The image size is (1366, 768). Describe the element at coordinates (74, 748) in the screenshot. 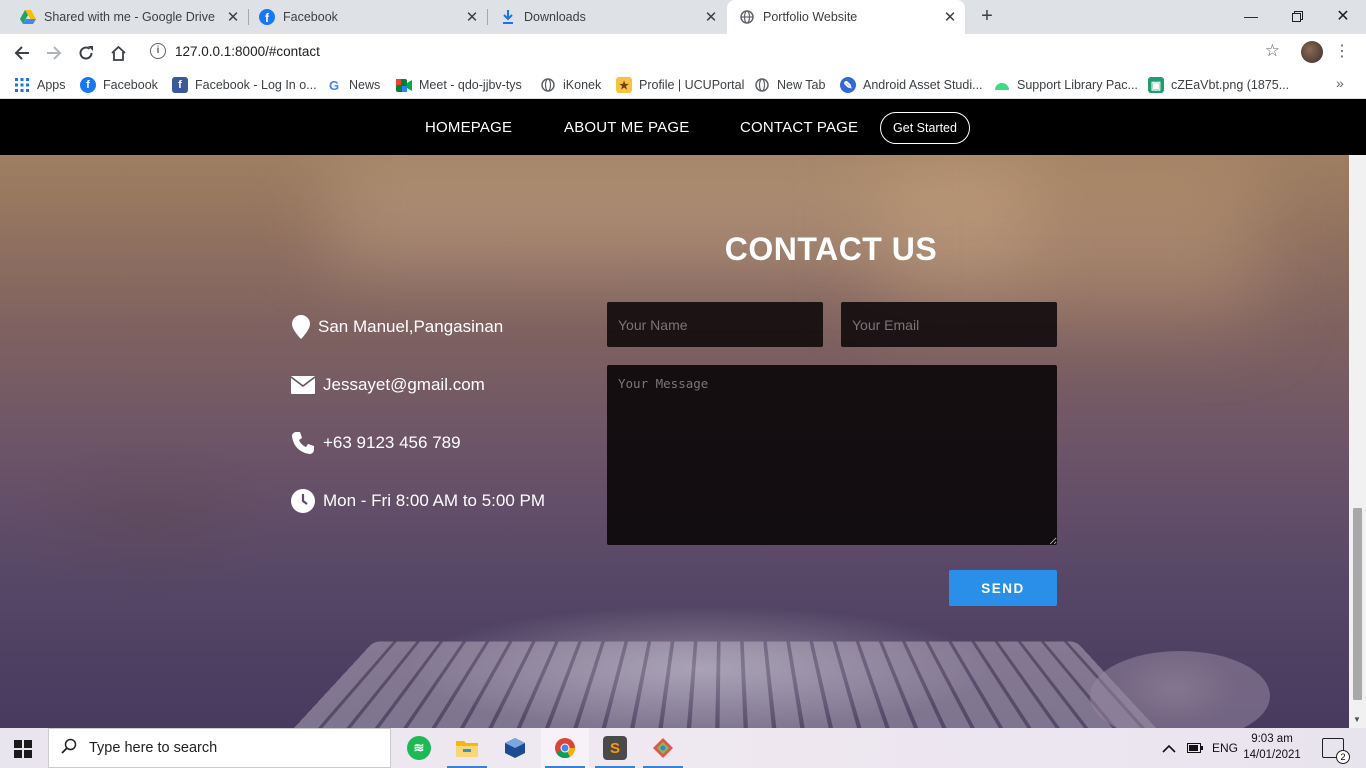

I see `search-icon` at that location.